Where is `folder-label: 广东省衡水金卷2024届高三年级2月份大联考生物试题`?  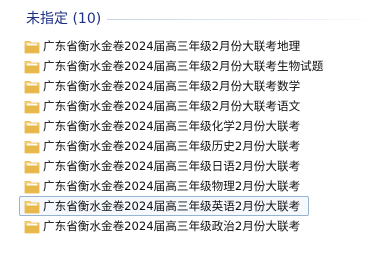 folder-label: 广东省衡水金卷2024届高三年级2月份大联考生物试题 is located at coordinates (183, 66).